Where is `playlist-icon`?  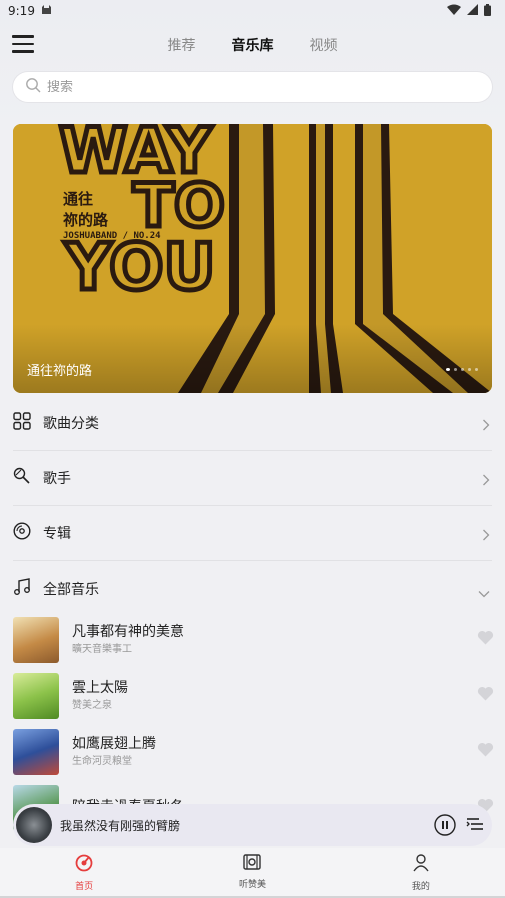 playlist-icon is located at coordinates (475, 826).